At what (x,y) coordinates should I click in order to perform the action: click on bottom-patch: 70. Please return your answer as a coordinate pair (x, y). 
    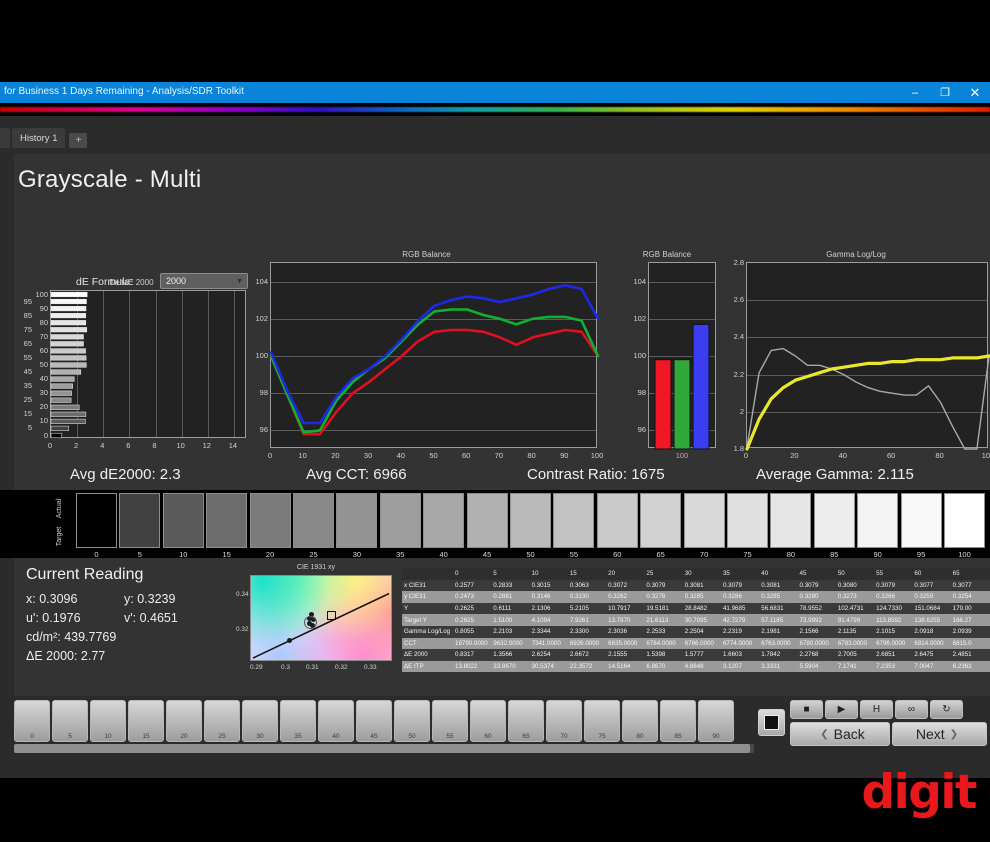
    Looking at the image, I should click on (564, 721).